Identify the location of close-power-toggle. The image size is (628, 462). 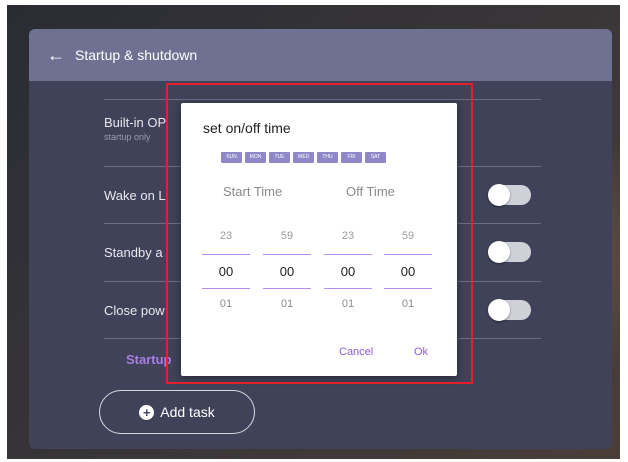
(509, 310).